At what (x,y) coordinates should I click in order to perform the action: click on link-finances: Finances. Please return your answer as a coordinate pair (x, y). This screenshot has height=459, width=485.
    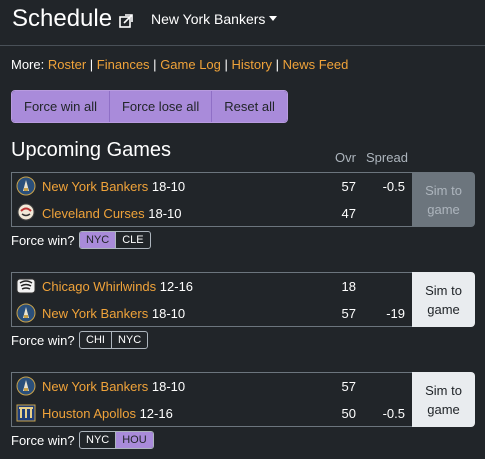
    Looking at the image, I should click on (123, 64).